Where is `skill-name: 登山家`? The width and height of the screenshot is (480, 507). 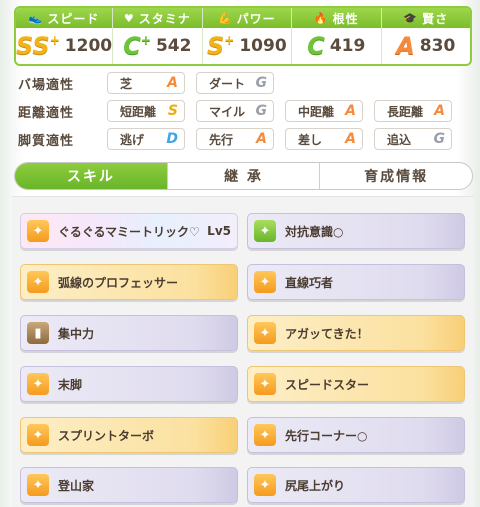 skill-name: 登山家 is located at coordinates (76, 485).